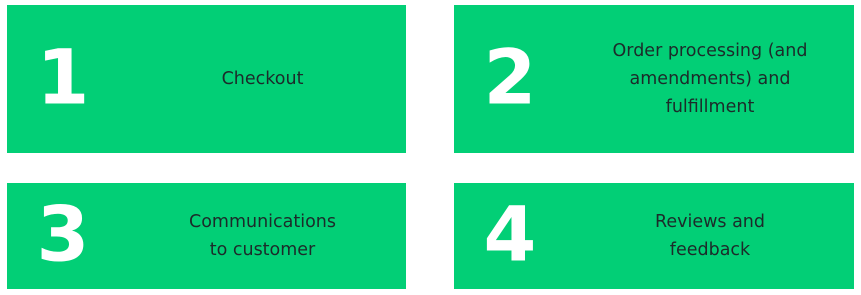 This screenshot has width=861, height=295. I want to click on step-label-line: Checkout, so click(262, 79).